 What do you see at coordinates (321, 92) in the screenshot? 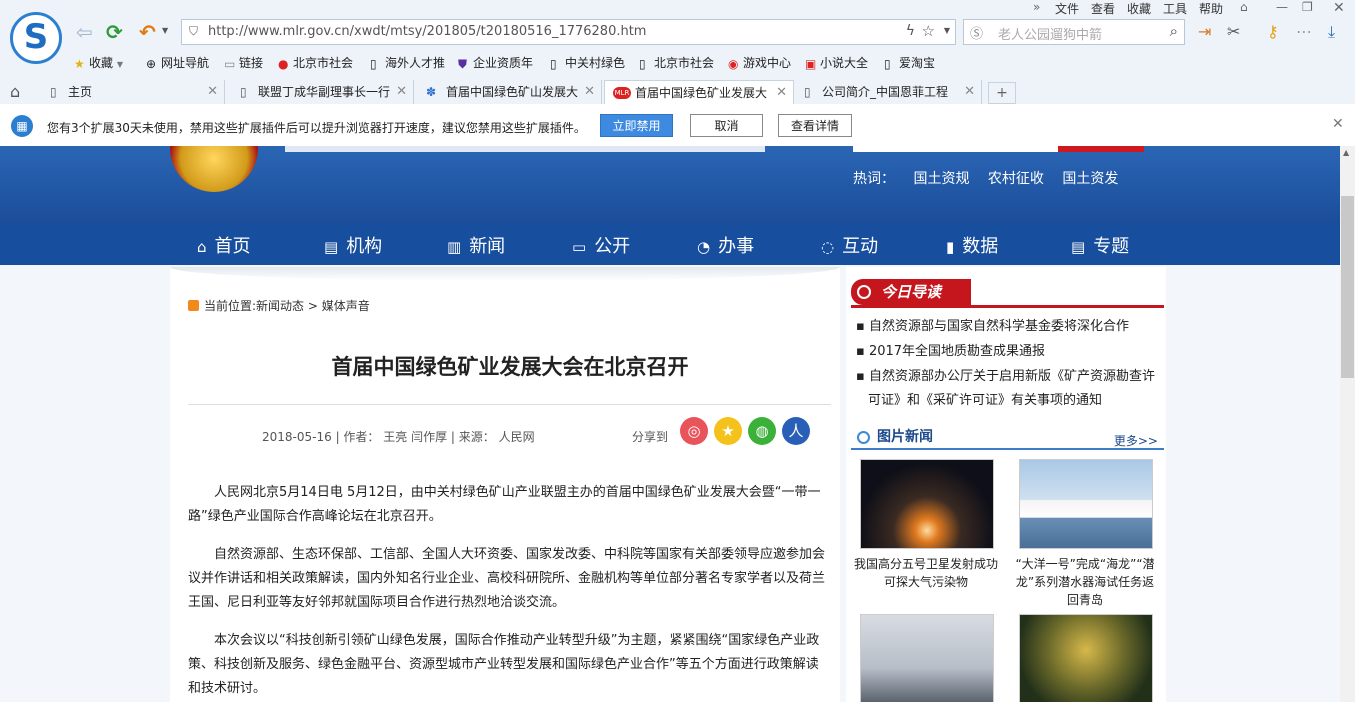
I see `tab-alliance: ▯ 联盟丁成华副理事长一行 ✕` at bounding box center [321, 92].